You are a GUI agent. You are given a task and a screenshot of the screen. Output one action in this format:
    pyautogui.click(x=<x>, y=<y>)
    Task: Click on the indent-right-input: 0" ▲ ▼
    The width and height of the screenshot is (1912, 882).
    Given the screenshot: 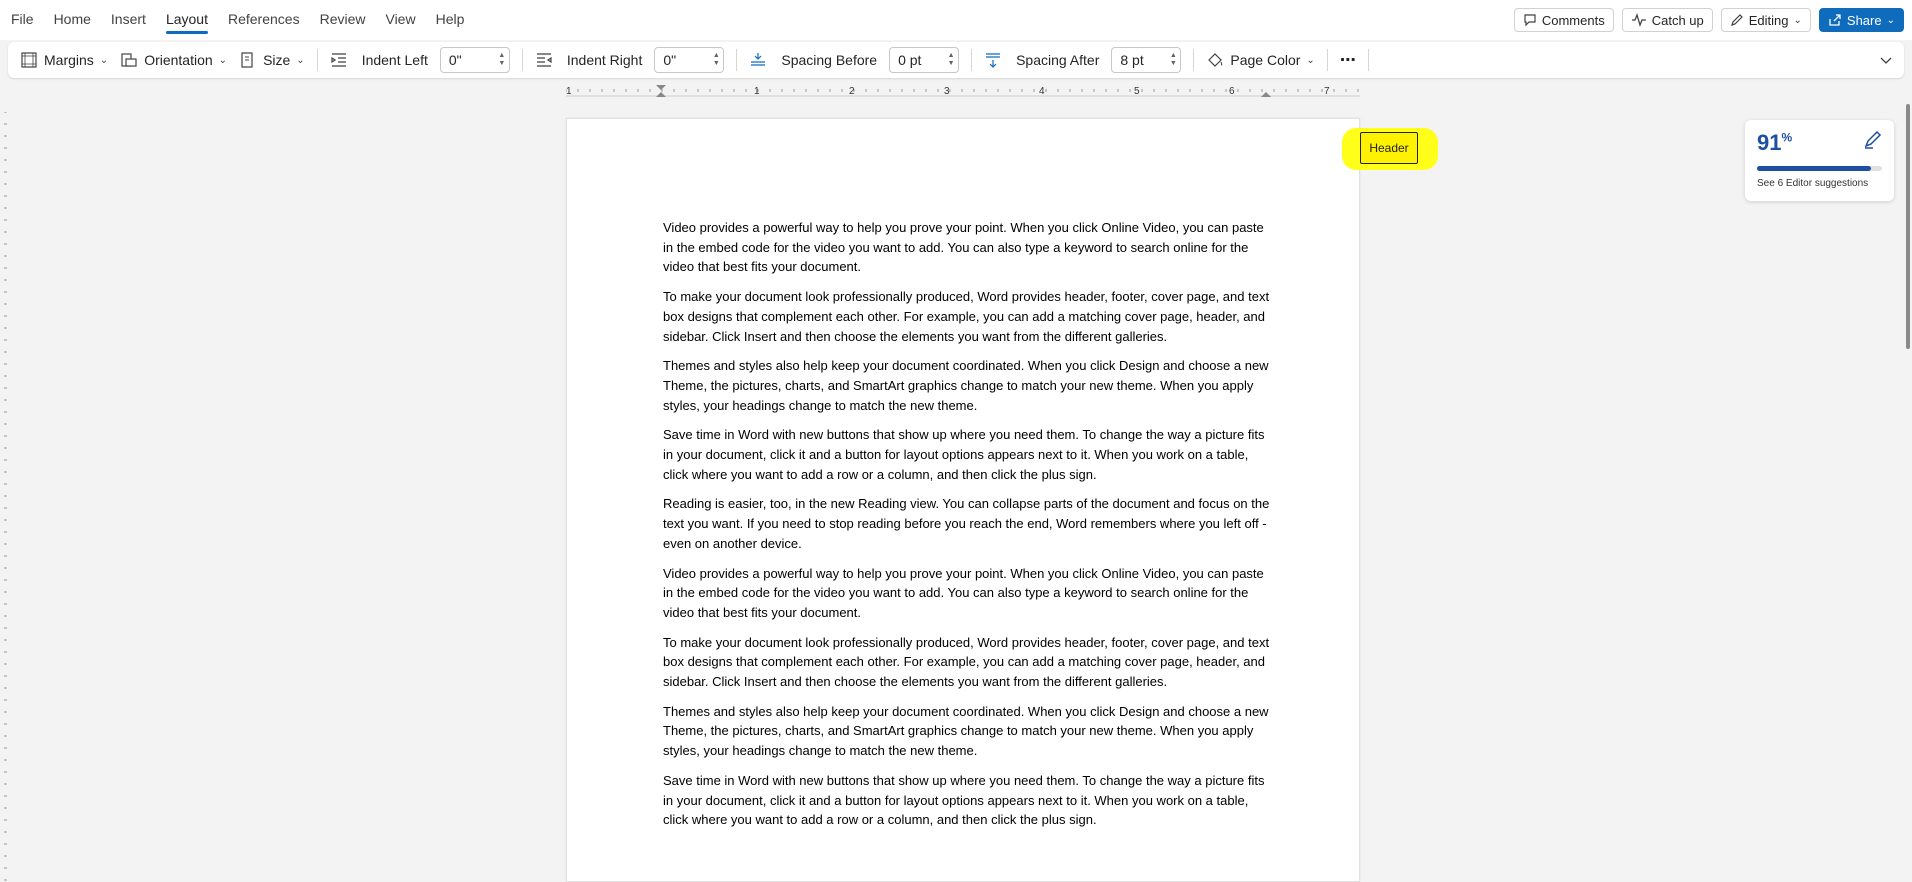 What is the action you would take?
    pyautogui.click(x=689, y=60)
    